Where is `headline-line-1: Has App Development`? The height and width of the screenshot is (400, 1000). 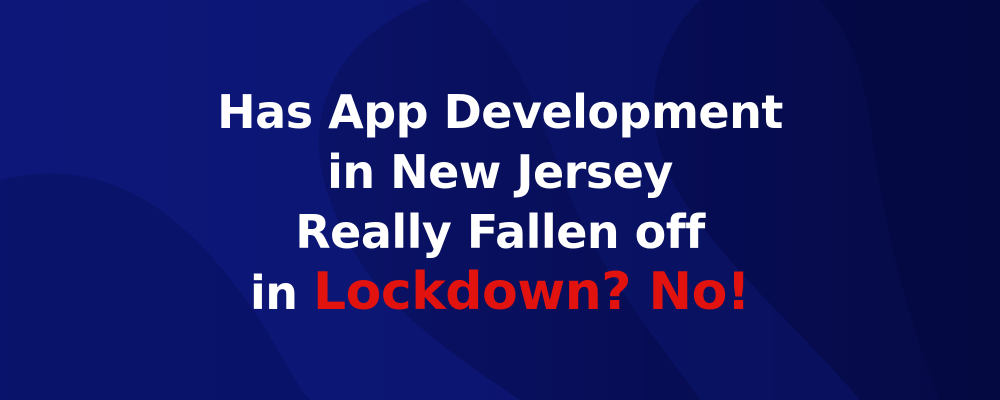 headline-line-1: Has App Development is located at coordinates (500, 112).